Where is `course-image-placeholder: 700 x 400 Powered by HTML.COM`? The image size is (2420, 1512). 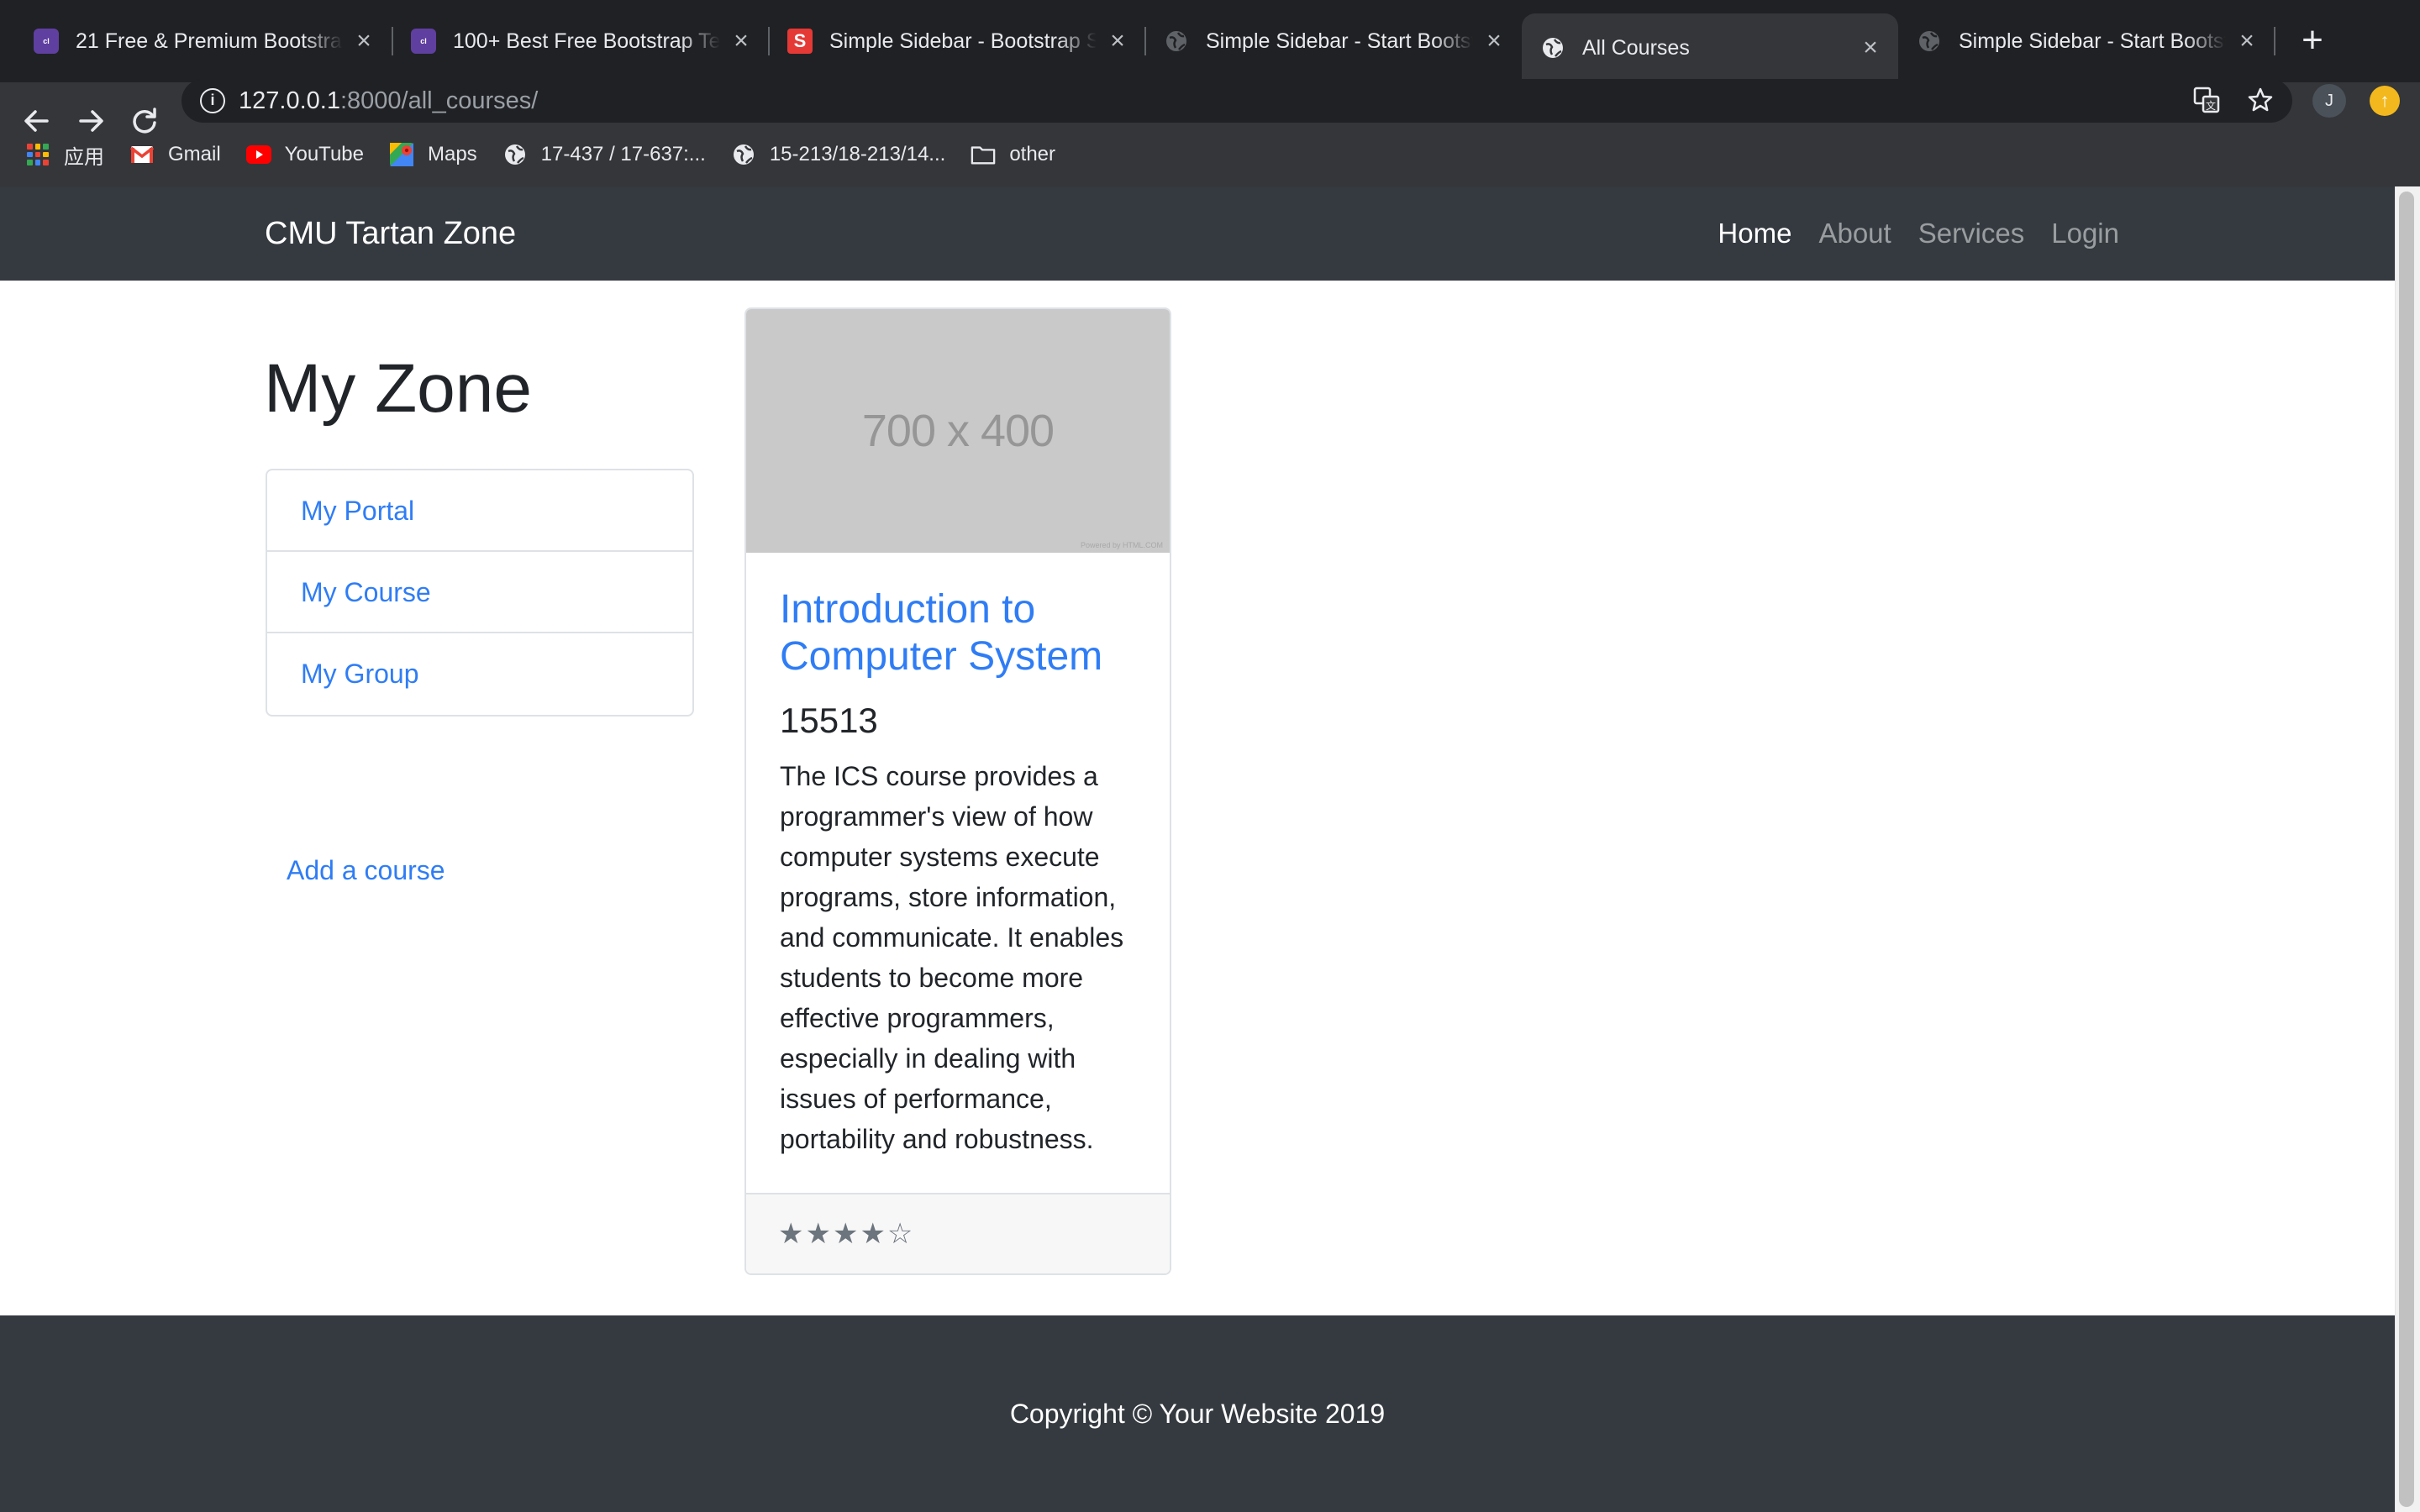
course-image-placeholder: 700 x 400 Powered by HTML.COM is located at coordinates (958, 431).